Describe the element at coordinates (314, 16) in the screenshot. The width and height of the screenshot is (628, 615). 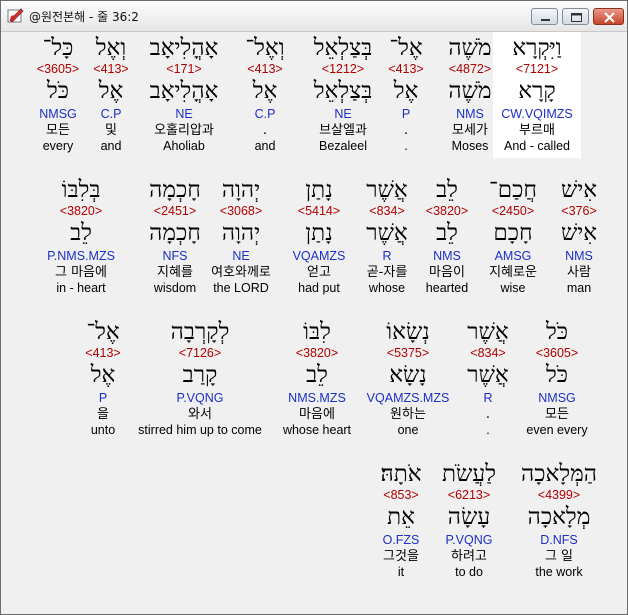
I see `title-bar: @원전본해 - 줄 36:2` at that location.